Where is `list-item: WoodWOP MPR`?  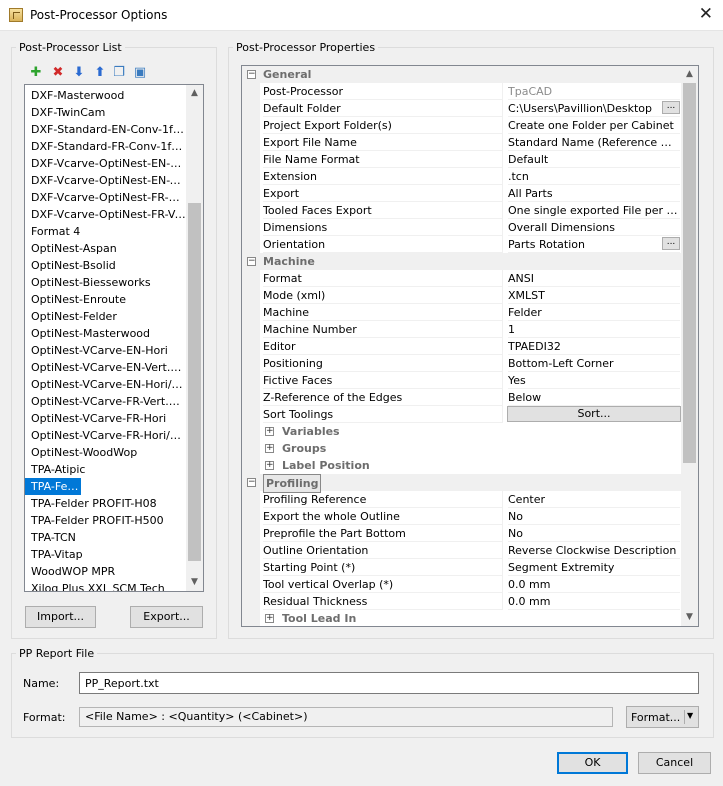 list-item: WoodWOP MPR is located at coordinates (106, 571).